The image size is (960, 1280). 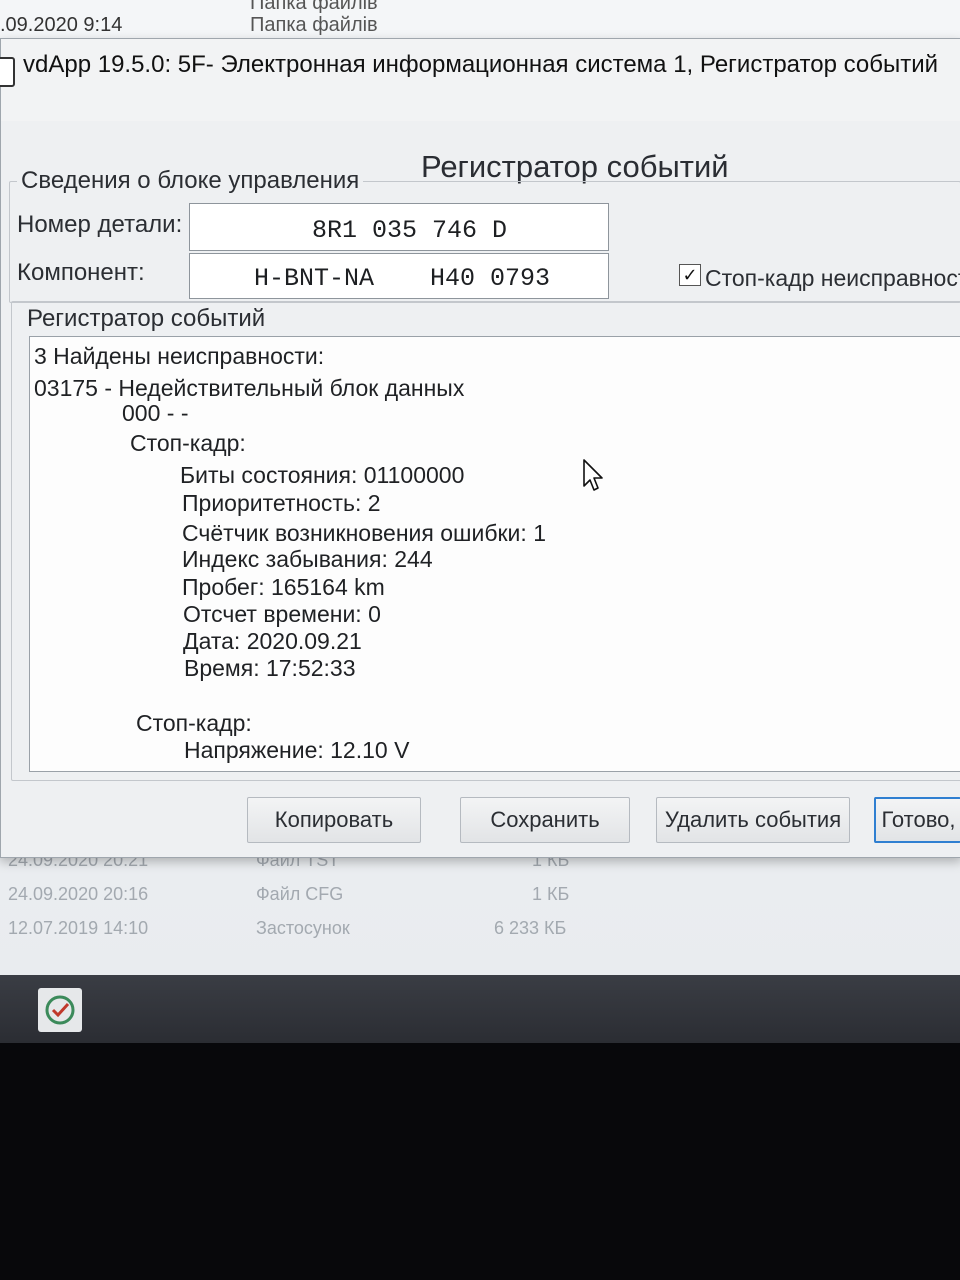 What do you see at coordinates (61, 25) in the screenshot?
I see `bg-row-date: .09.2020 9:14` at bounding box center [61, 25].